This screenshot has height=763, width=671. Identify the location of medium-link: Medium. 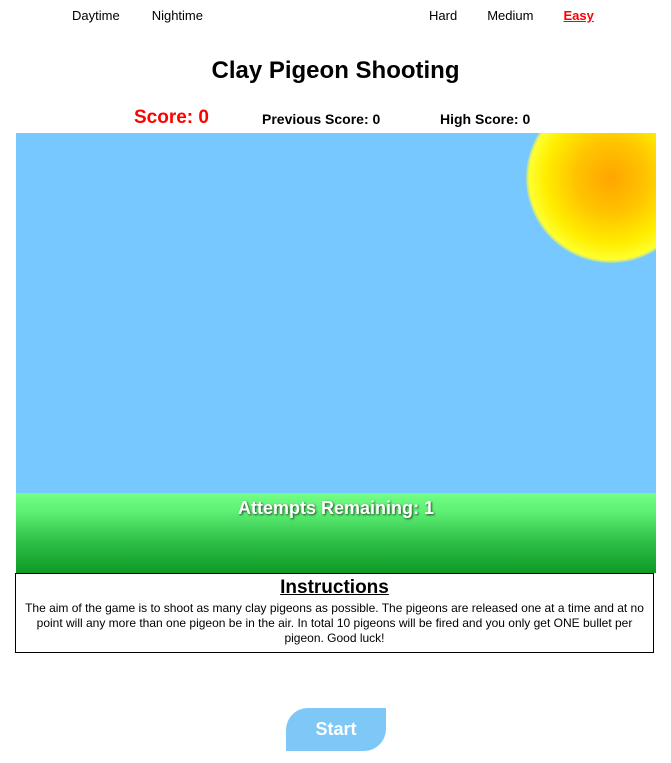
(510, 15).